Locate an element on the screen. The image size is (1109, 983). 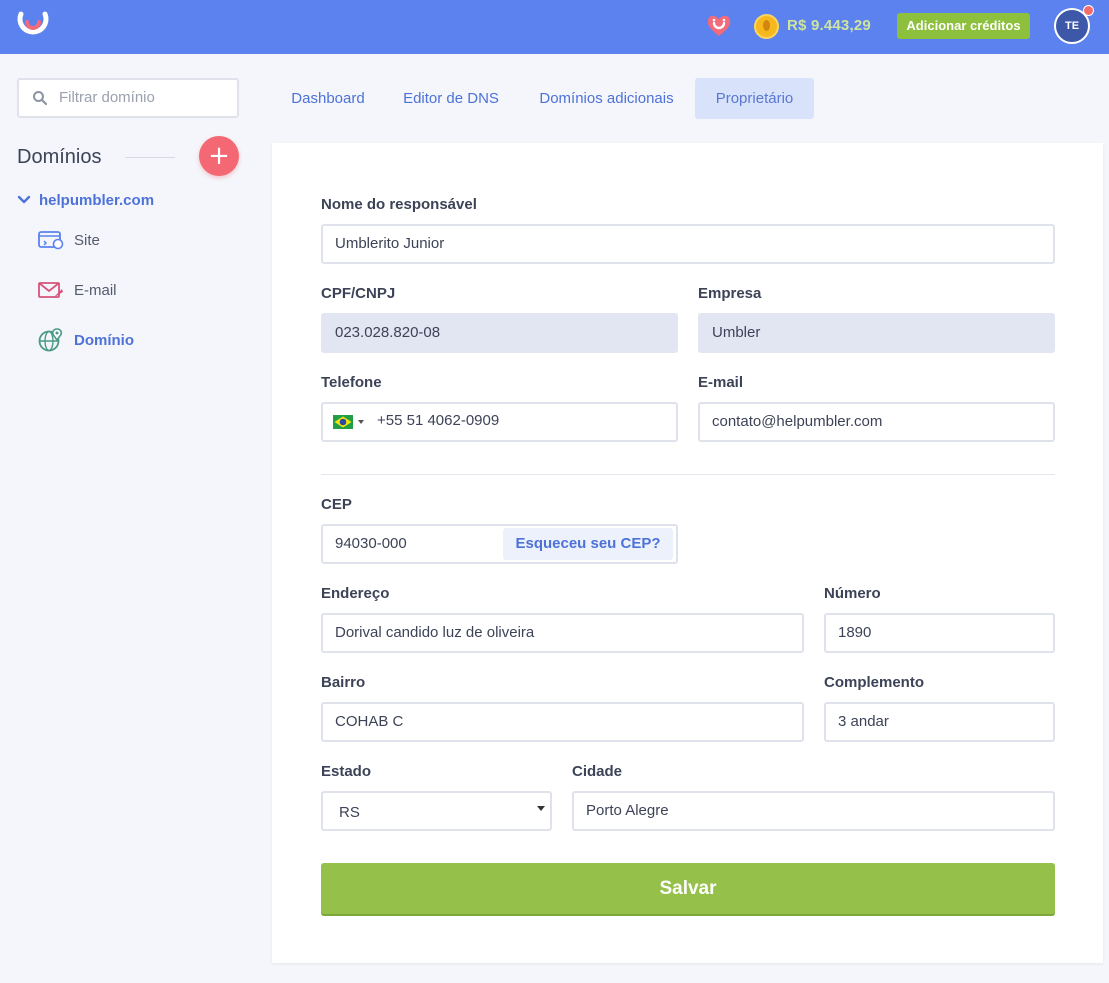
tab-additional-domains: Domínios adicionais is located at coordinates (606, 98).